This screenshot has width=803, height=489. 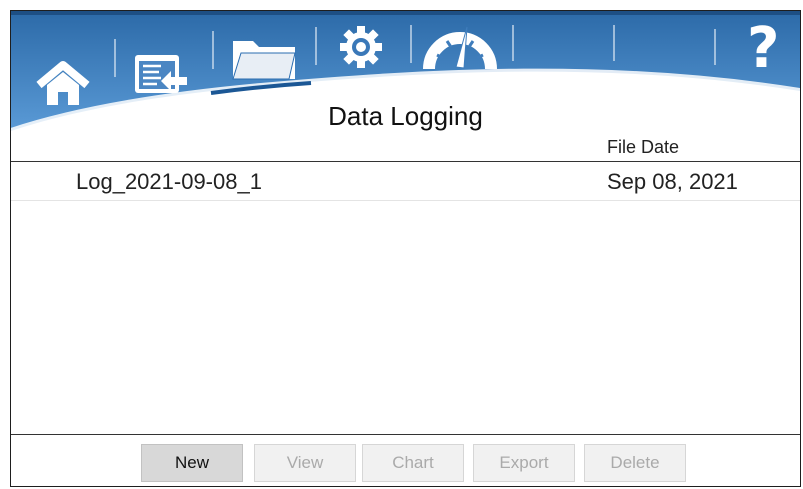 What do you see at coordinates (405, 181) in the screenshot?
I see `list-item: Log_2021-09-08_1 Sep 08, 2021` at bounding box center [405, 181].